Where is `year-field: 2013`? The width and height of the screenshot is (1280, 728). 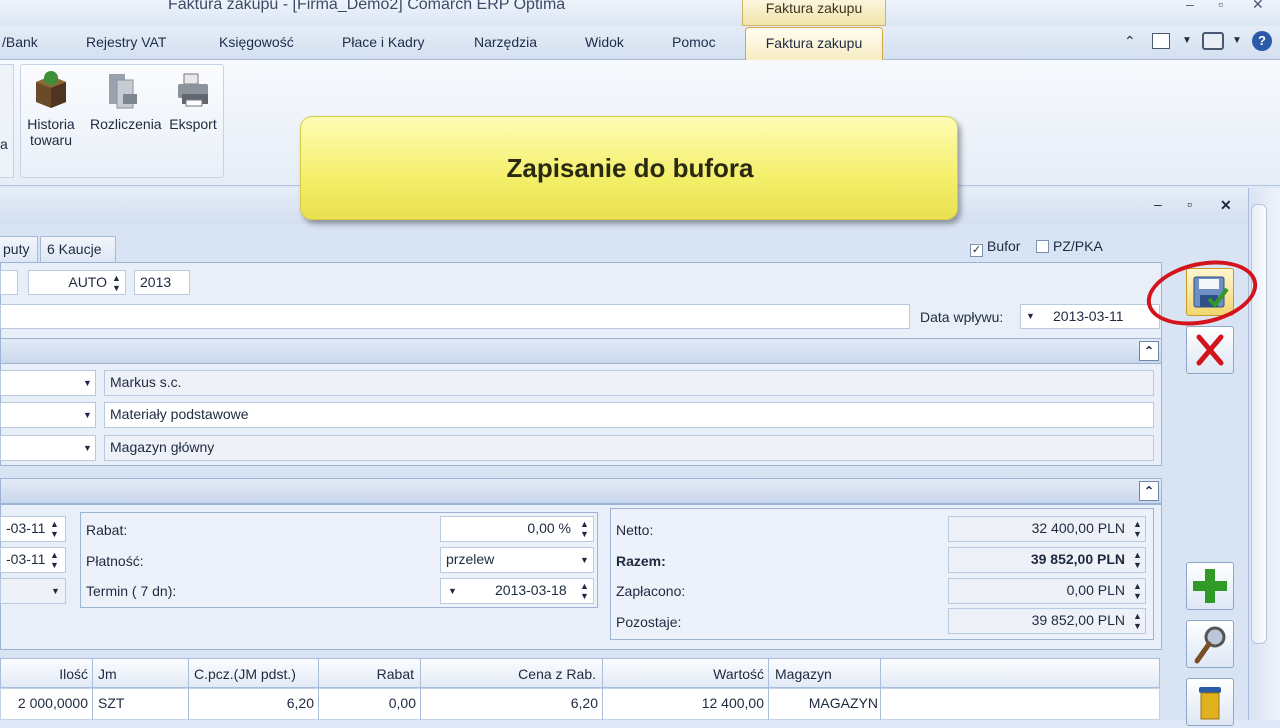
year-field: 2013 is located at coordinates (162, 282).